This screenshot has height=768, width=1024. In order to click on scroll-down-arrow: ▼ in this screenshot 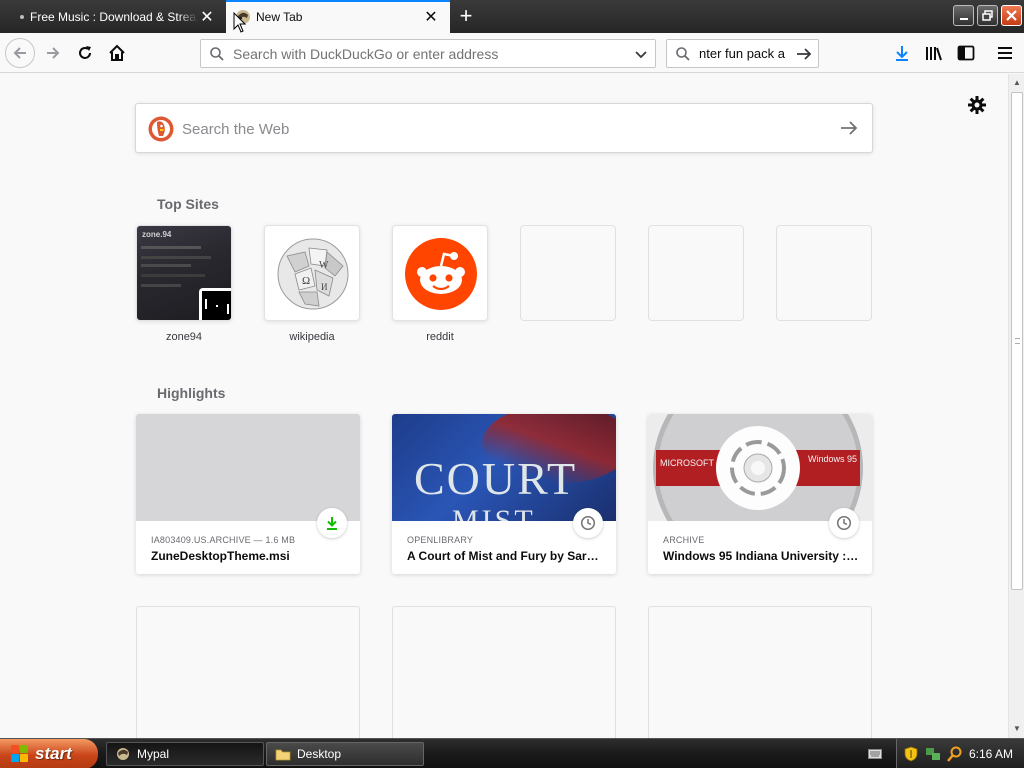, I will do `click(1017, 729)`.